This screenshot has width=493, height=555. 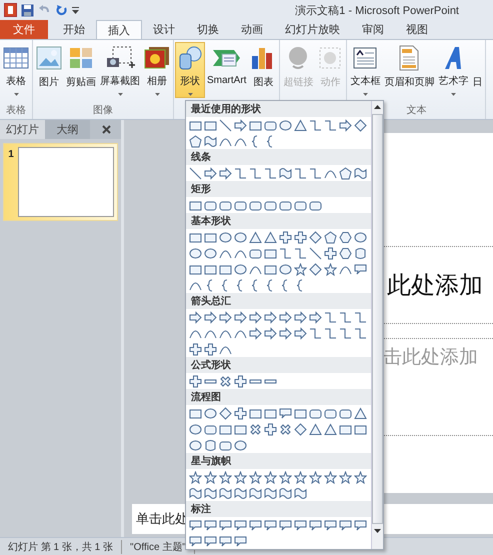 What do you see at coordinates (210, 445) in the screenshot?
I see `cylinder-icon` at bounding box center [210, 445].